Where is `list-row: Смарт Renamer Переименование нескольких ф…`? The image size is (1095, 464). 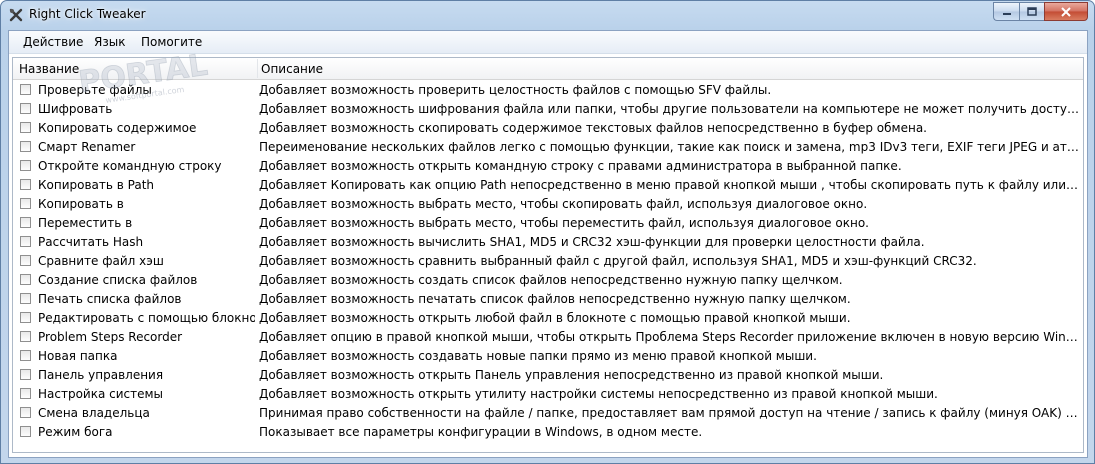 list-row: Смарт Renamer Переименование нескольких ф… is located at coordinates (548, 147).